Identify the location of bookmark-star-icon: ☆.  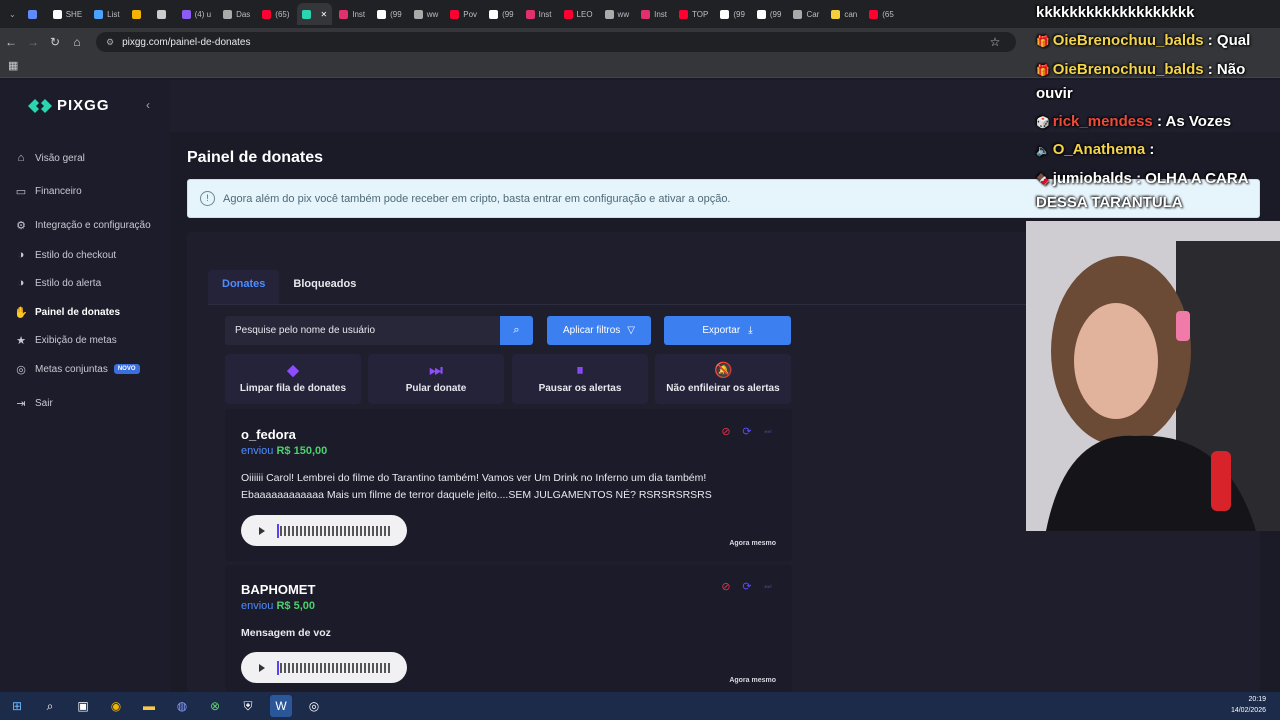
(995, 42).